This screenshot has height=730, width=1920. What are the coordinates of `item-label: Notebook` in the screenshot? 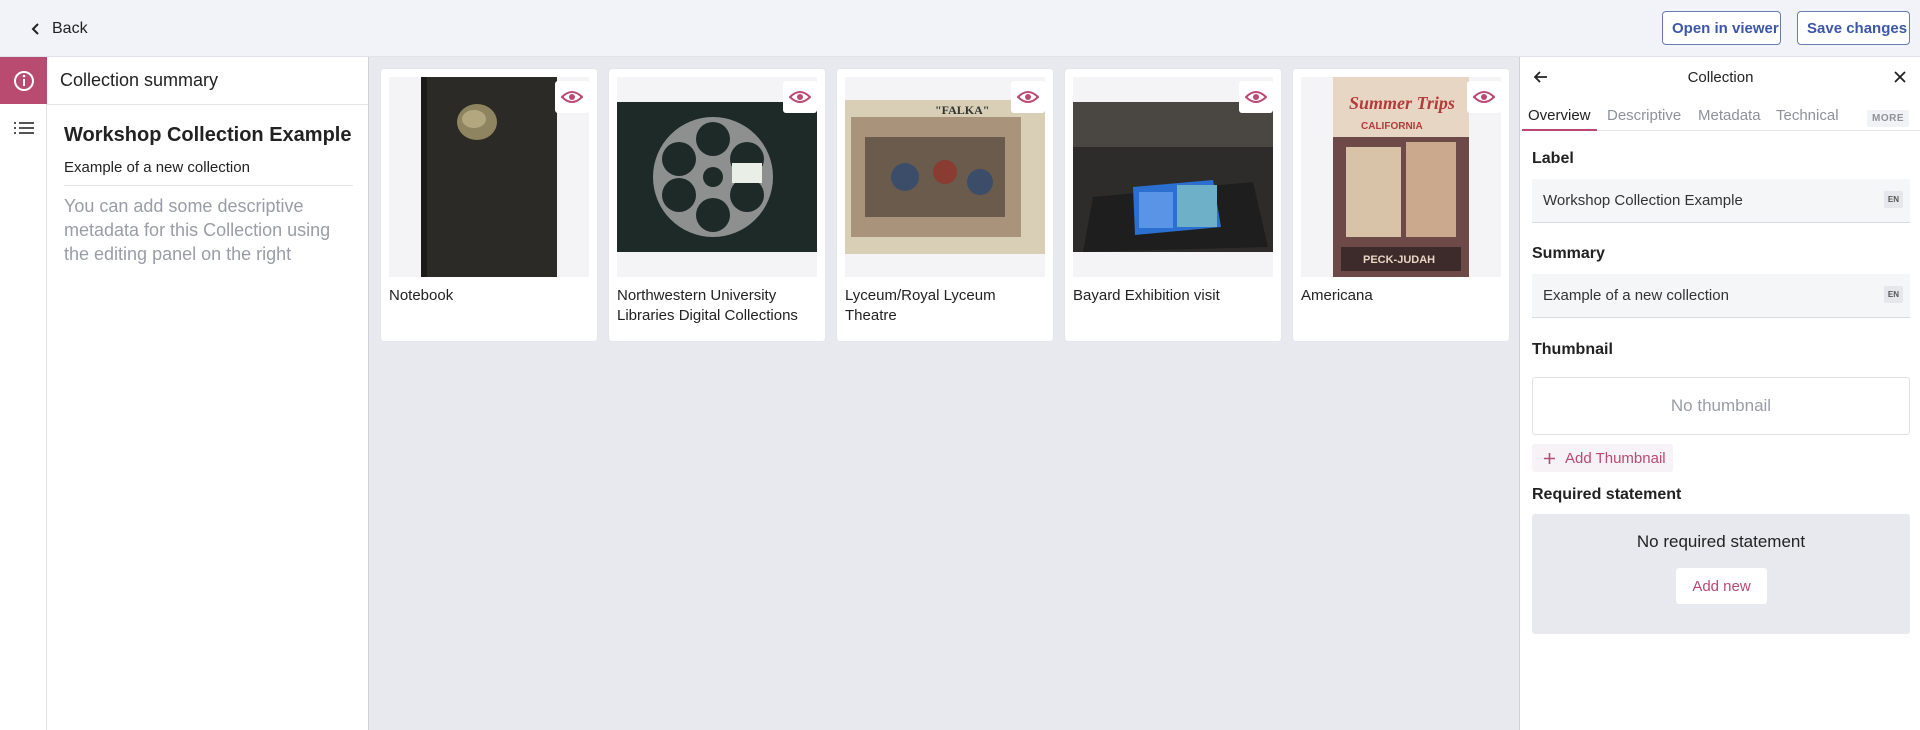 It's located at (421, 295).